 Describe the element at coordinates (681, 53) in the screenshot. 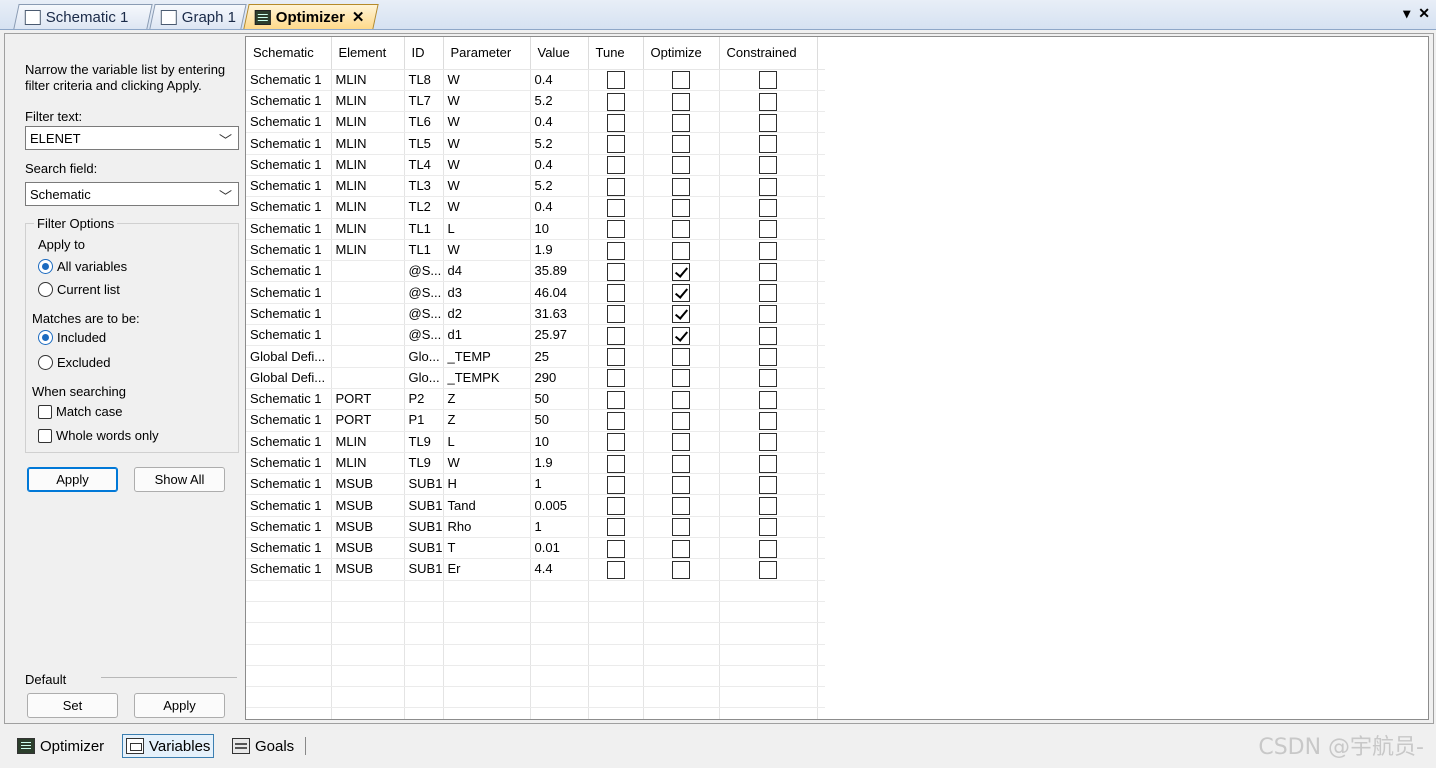

I see `column-header-optimize: Optimize` at that location.